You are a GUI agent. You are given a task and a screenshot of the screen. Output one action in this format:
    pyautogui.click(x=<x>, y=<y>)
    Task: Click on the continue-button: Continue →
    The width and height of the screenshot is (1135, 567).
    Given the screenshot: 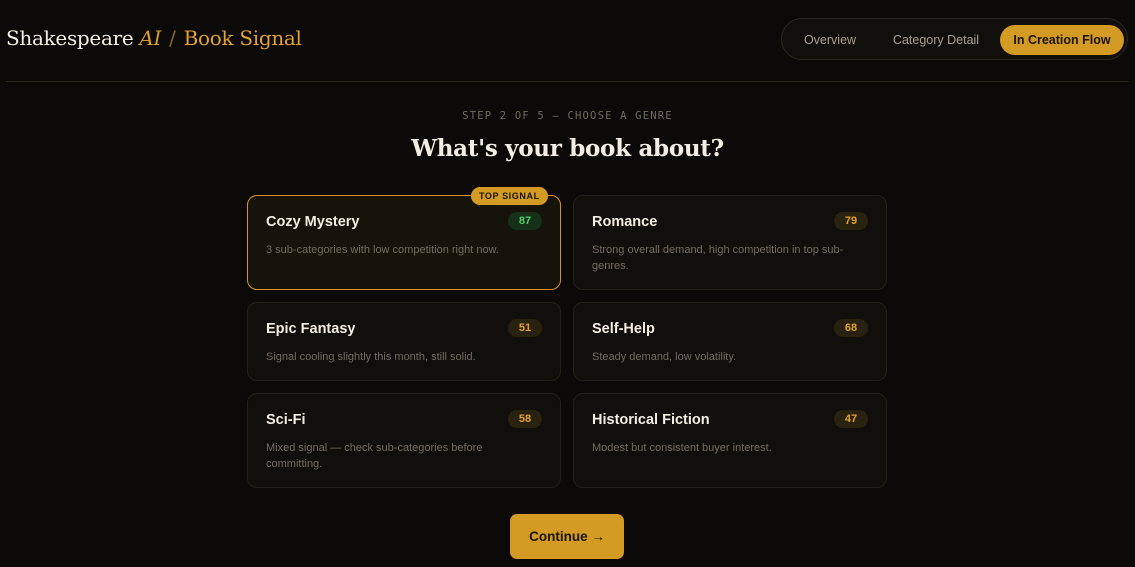 What is the action you would take?
    pyautogui.click(x=567, y=536)
    